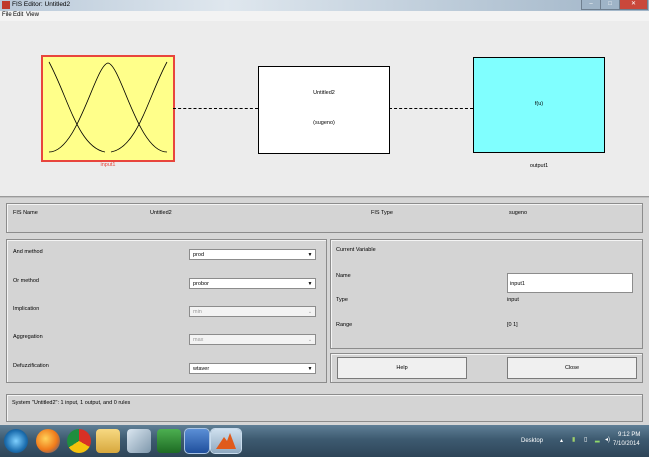  What do you see at coordinates (518, 213) in the screenshot?
I see `fis-type-value: sugeno` at bounding box center [518, 213].